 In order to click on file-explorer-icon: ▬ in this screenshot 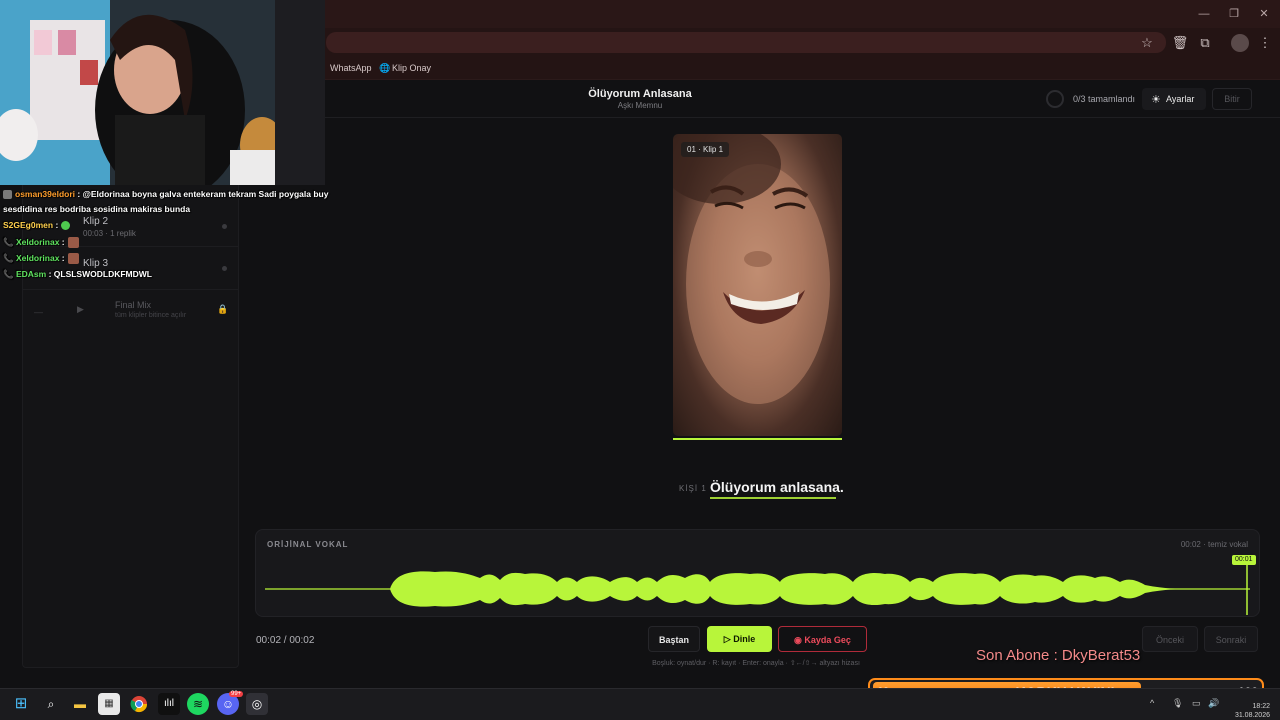, I will do `click(80, 704)`.